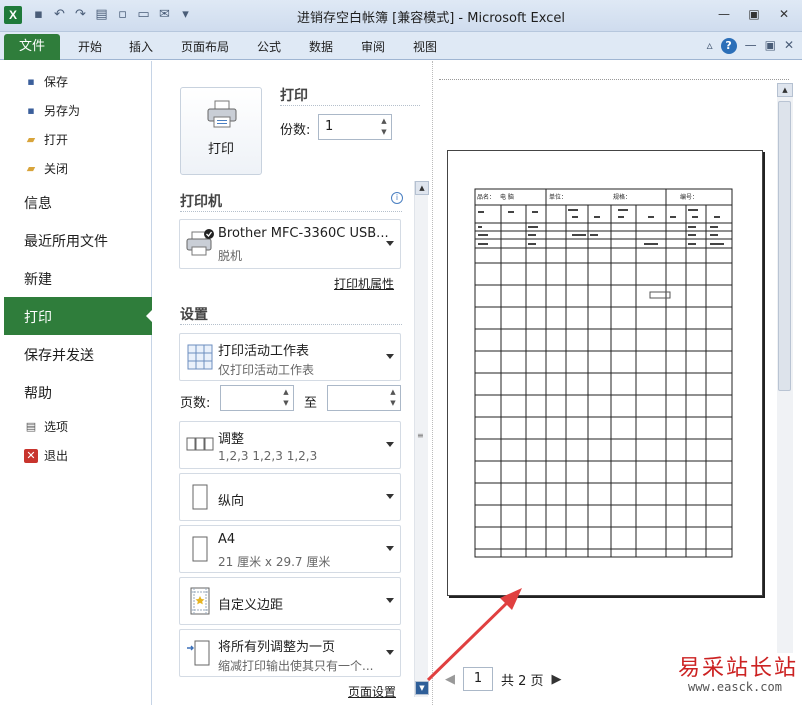 The image size is (802, 705). I want to click on preview-header-spec: 规格：, so click(622, 197).